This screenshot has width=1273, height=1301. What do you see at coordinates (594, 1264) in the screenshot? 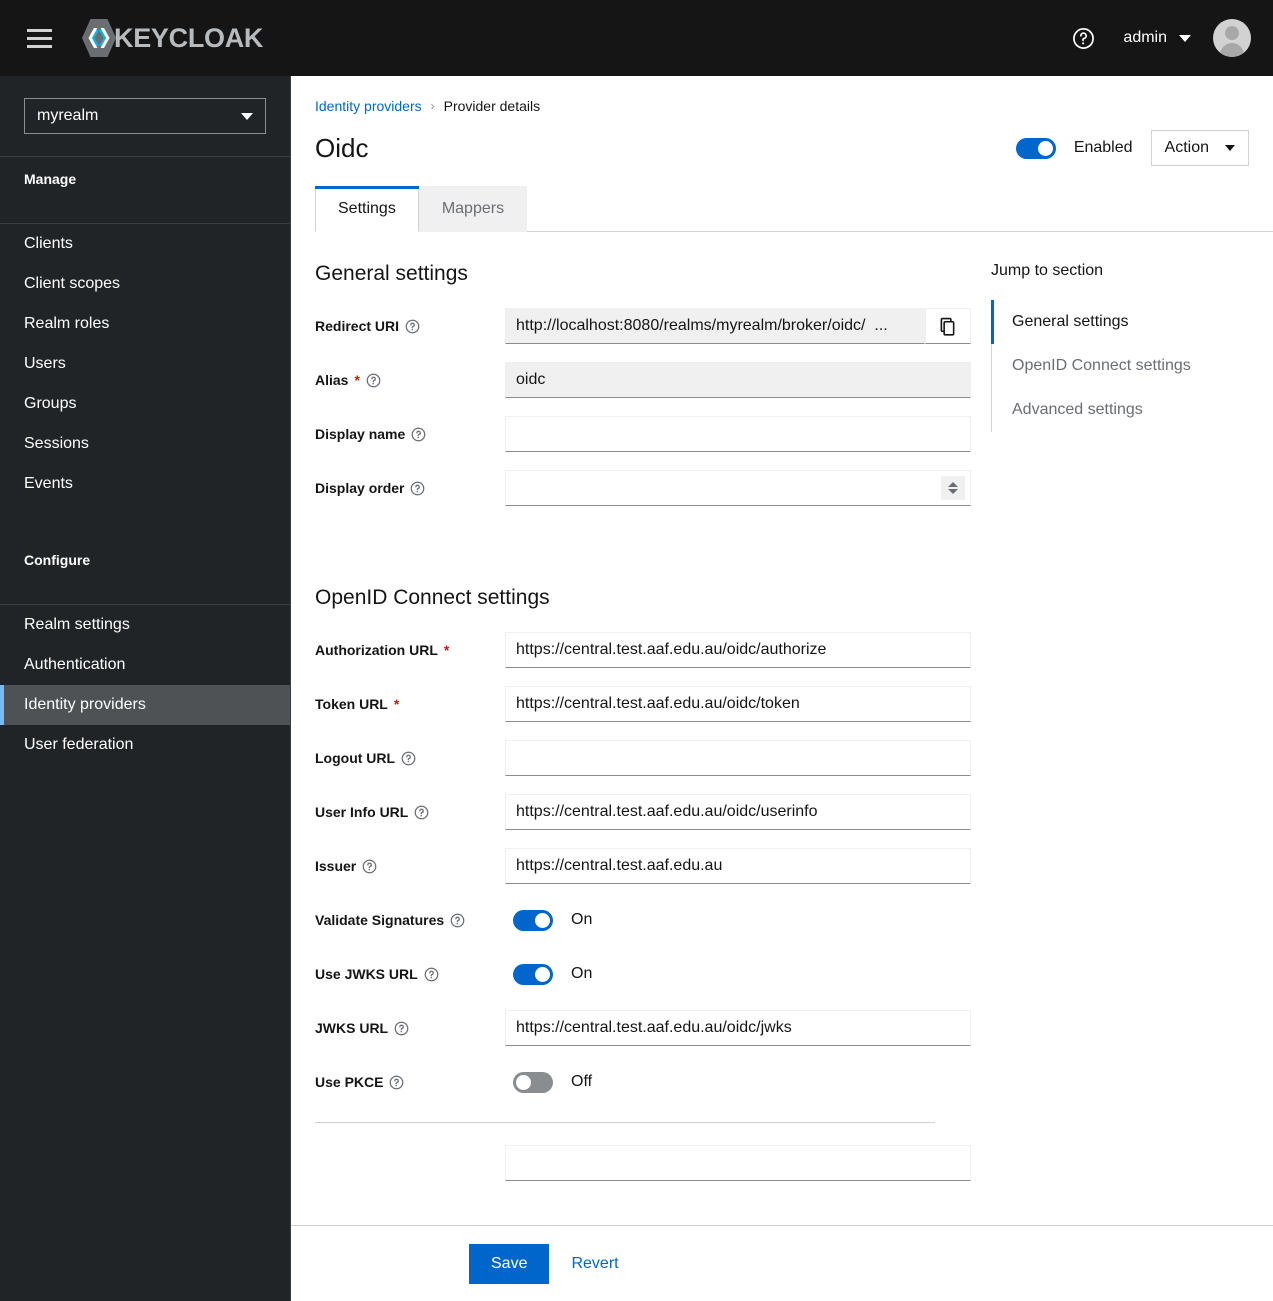
I see `revert-button: Revert` at bounding box center [594, 1264].